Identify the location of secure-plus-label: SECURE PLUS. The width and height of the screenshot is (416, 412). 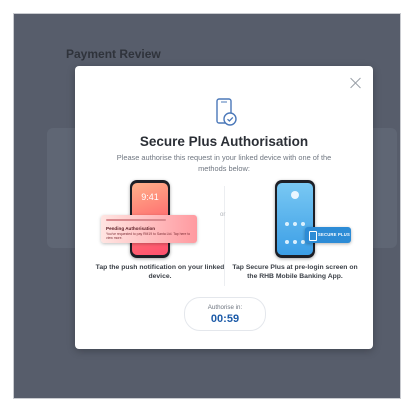
(334, 234).